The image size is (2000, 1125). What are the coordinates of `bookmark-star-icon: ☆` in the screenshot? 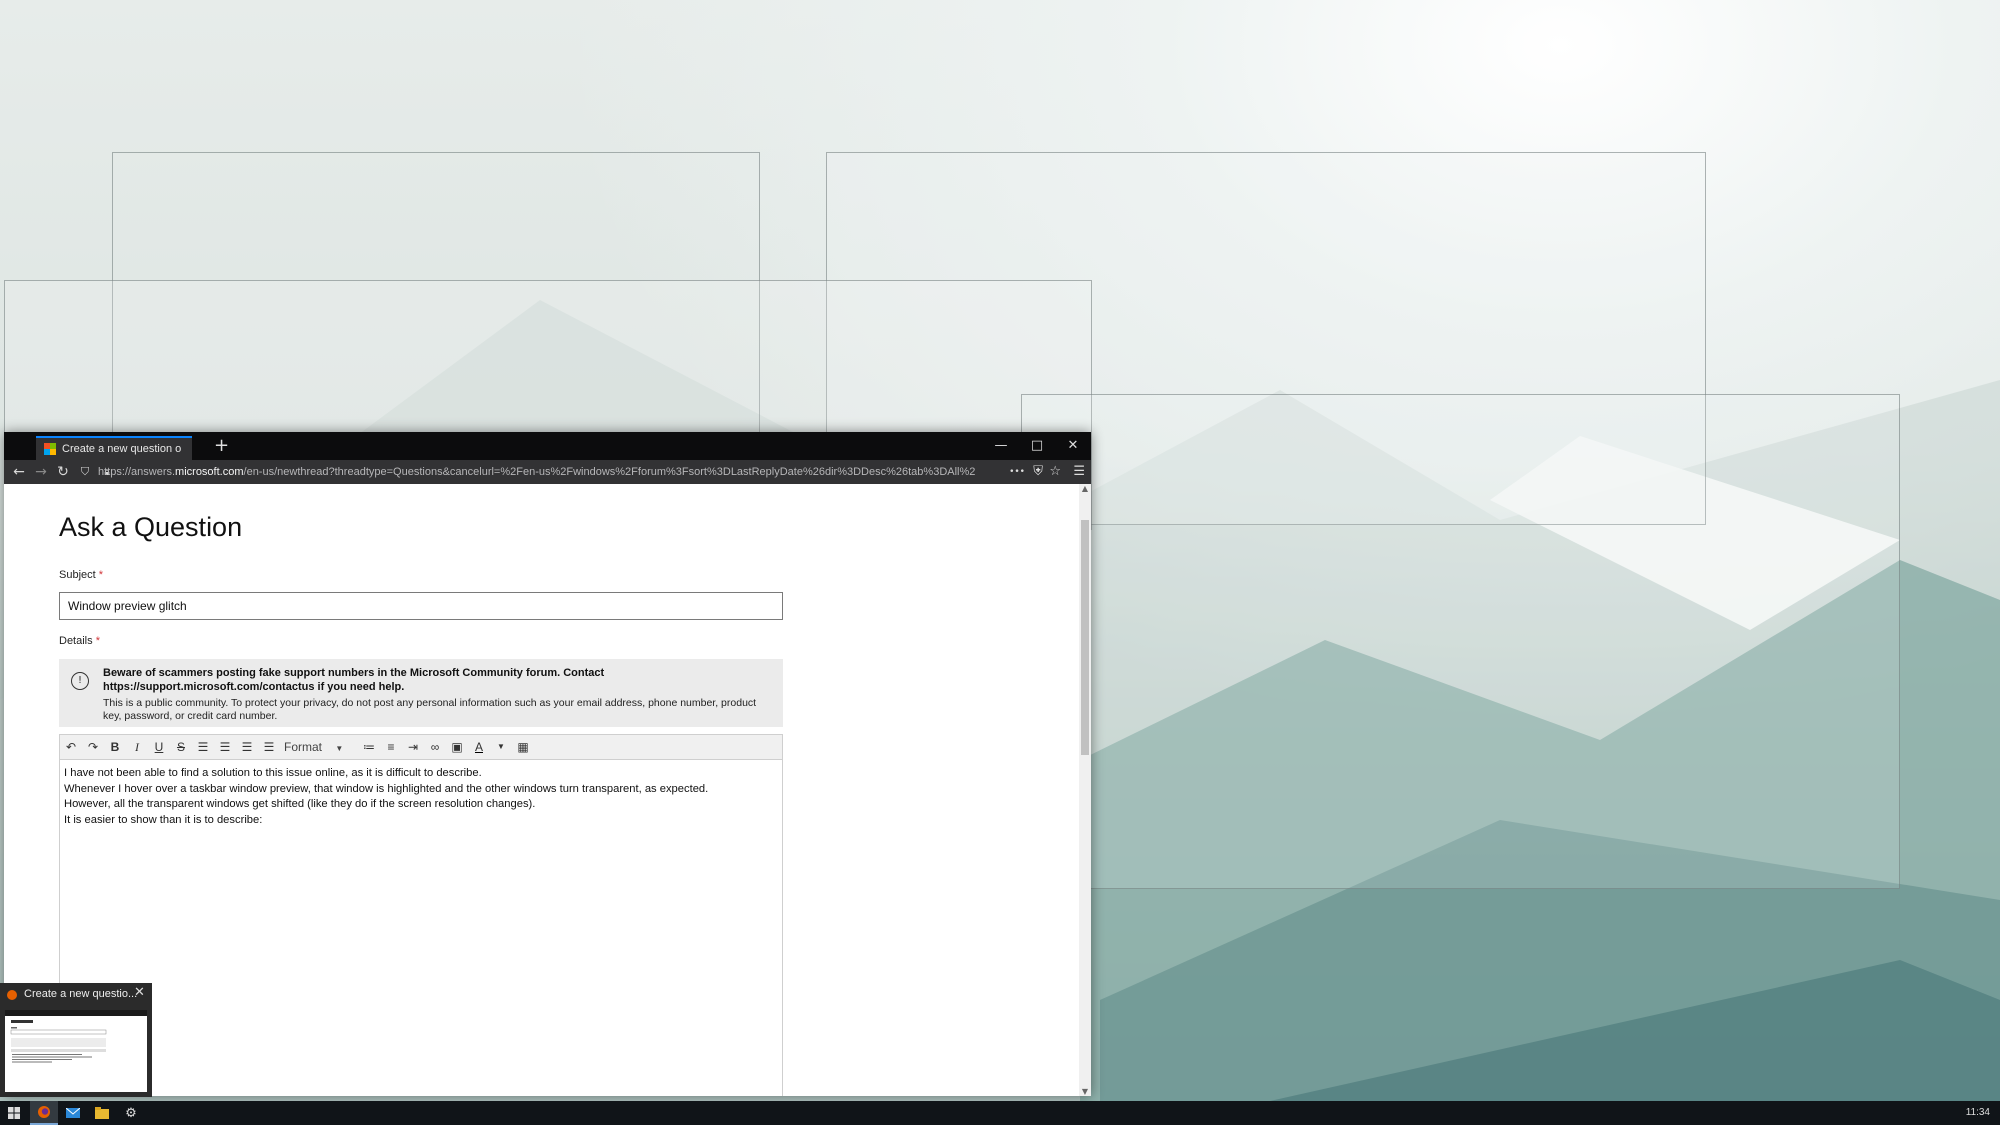 It's located at (1055, 472).